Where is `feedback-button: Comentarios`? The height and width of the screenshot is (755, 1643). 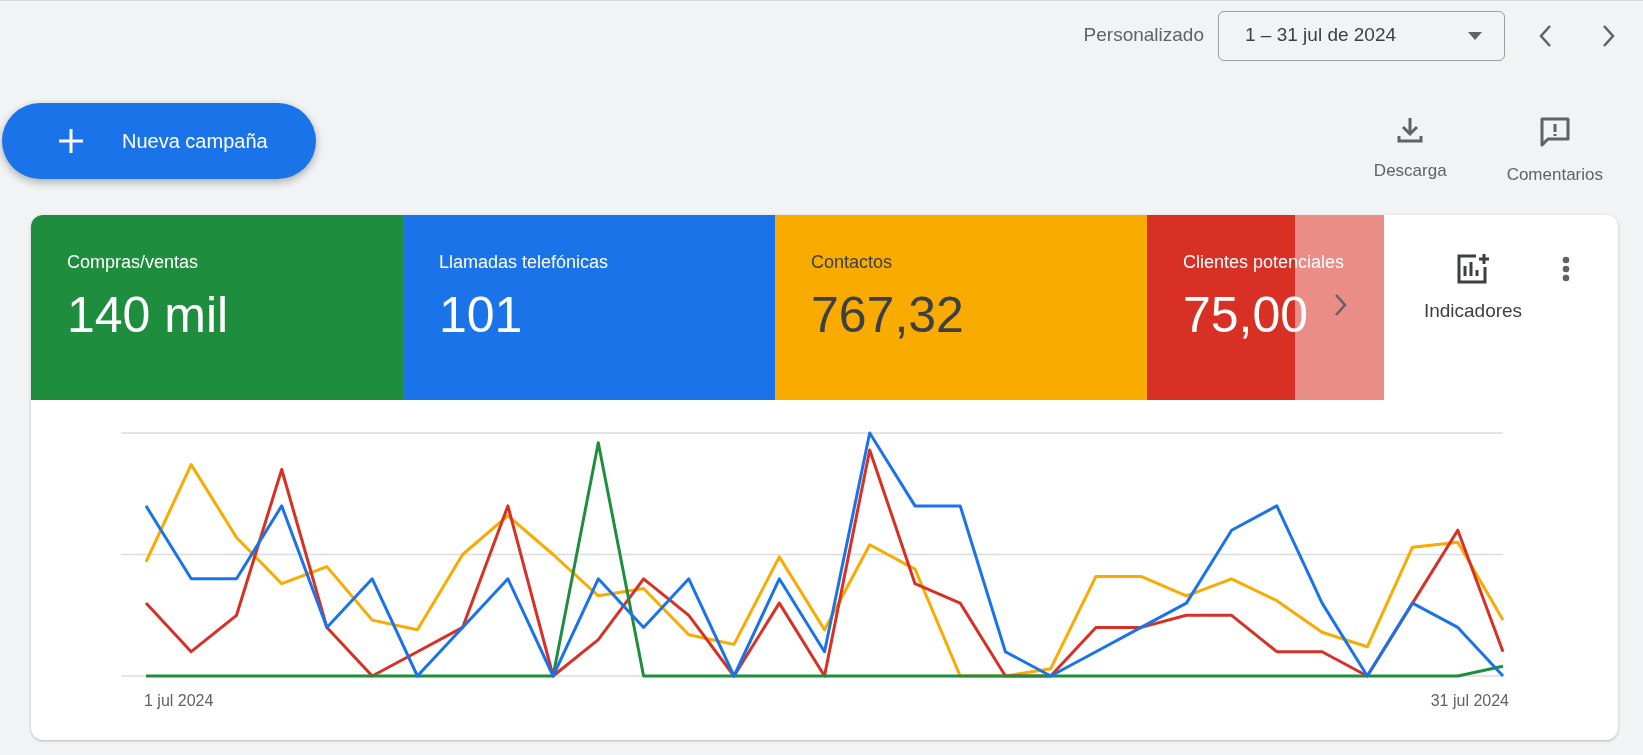
feedback-button: Comentarios is located at coordinates (1554, 152).